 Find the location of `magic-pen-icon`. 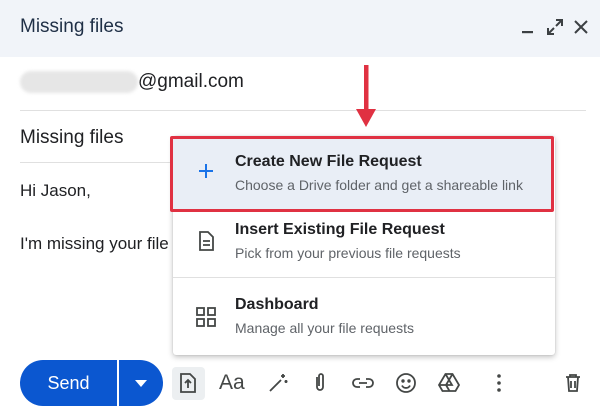

magic-pen-icon is located at coordinates (278, 383).